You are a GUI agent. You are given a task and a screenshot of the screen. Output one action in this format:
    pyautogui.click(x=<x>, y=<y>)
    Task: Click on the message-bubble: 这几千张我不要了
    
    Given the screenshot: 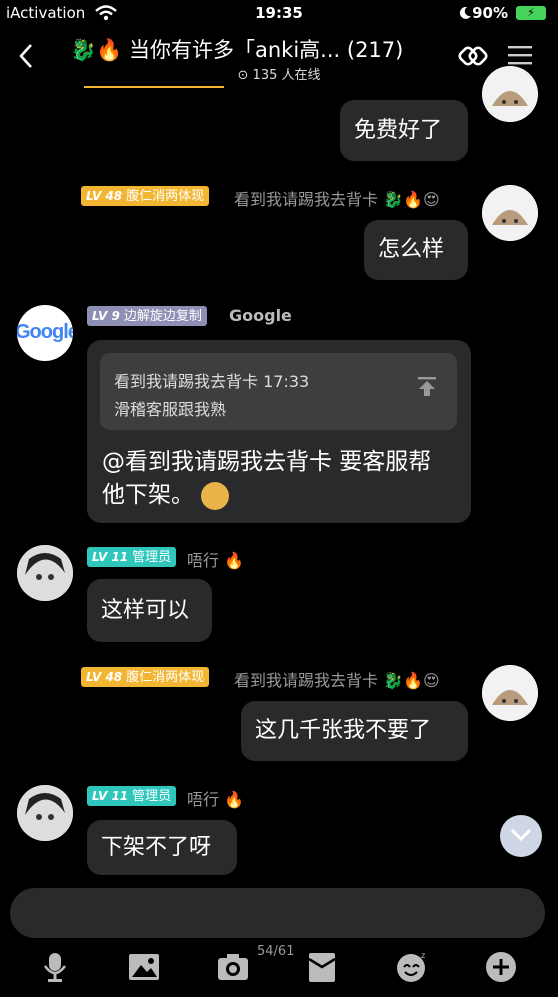 What is the action you would take?
    pyautogui.click(x=354, y=731)
    